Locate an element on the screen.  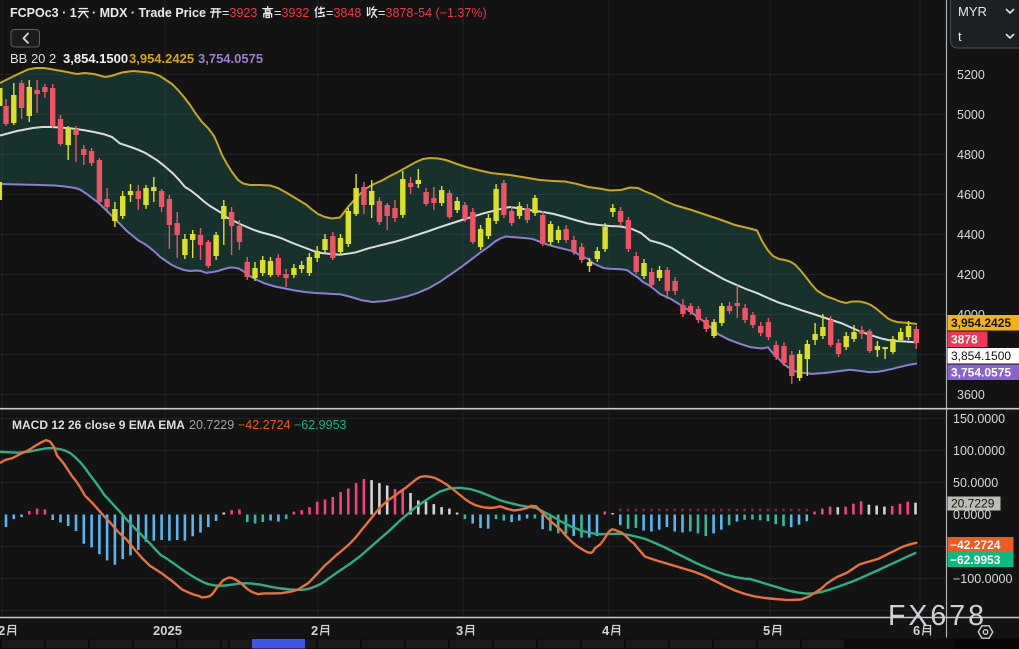
svg-text: t is located at coordinates (960, 36).